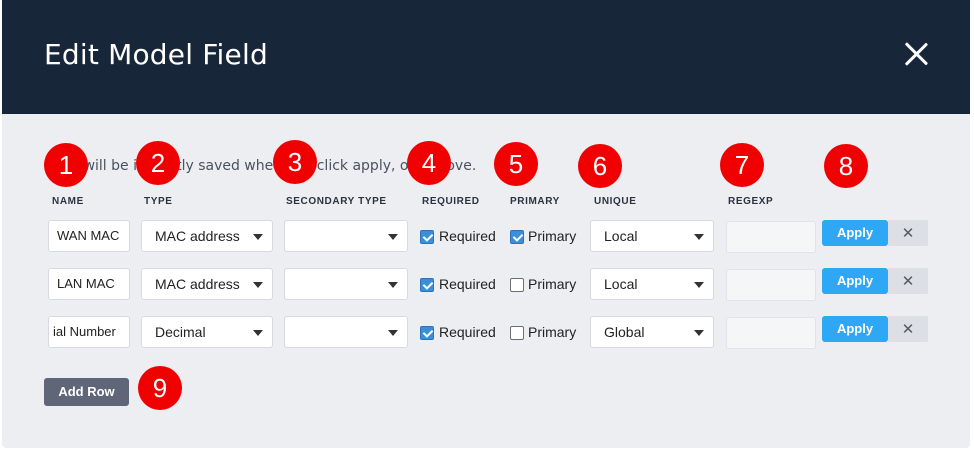 This screenshot has width=974, height=450. Describe the element at coordinates (751, 201) in the screenshot. I see `column-header-regexp: REGEXP` at that location.